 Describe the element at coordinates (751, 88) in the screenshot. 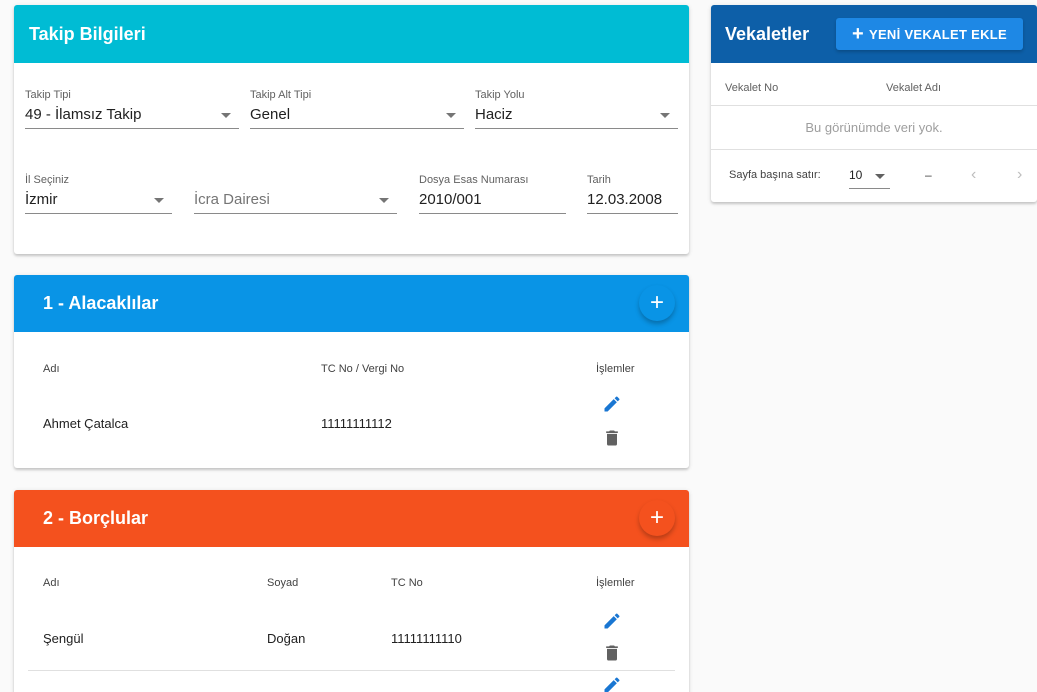

I see `column-header-vekalet-no: Vekalet No` at that location.